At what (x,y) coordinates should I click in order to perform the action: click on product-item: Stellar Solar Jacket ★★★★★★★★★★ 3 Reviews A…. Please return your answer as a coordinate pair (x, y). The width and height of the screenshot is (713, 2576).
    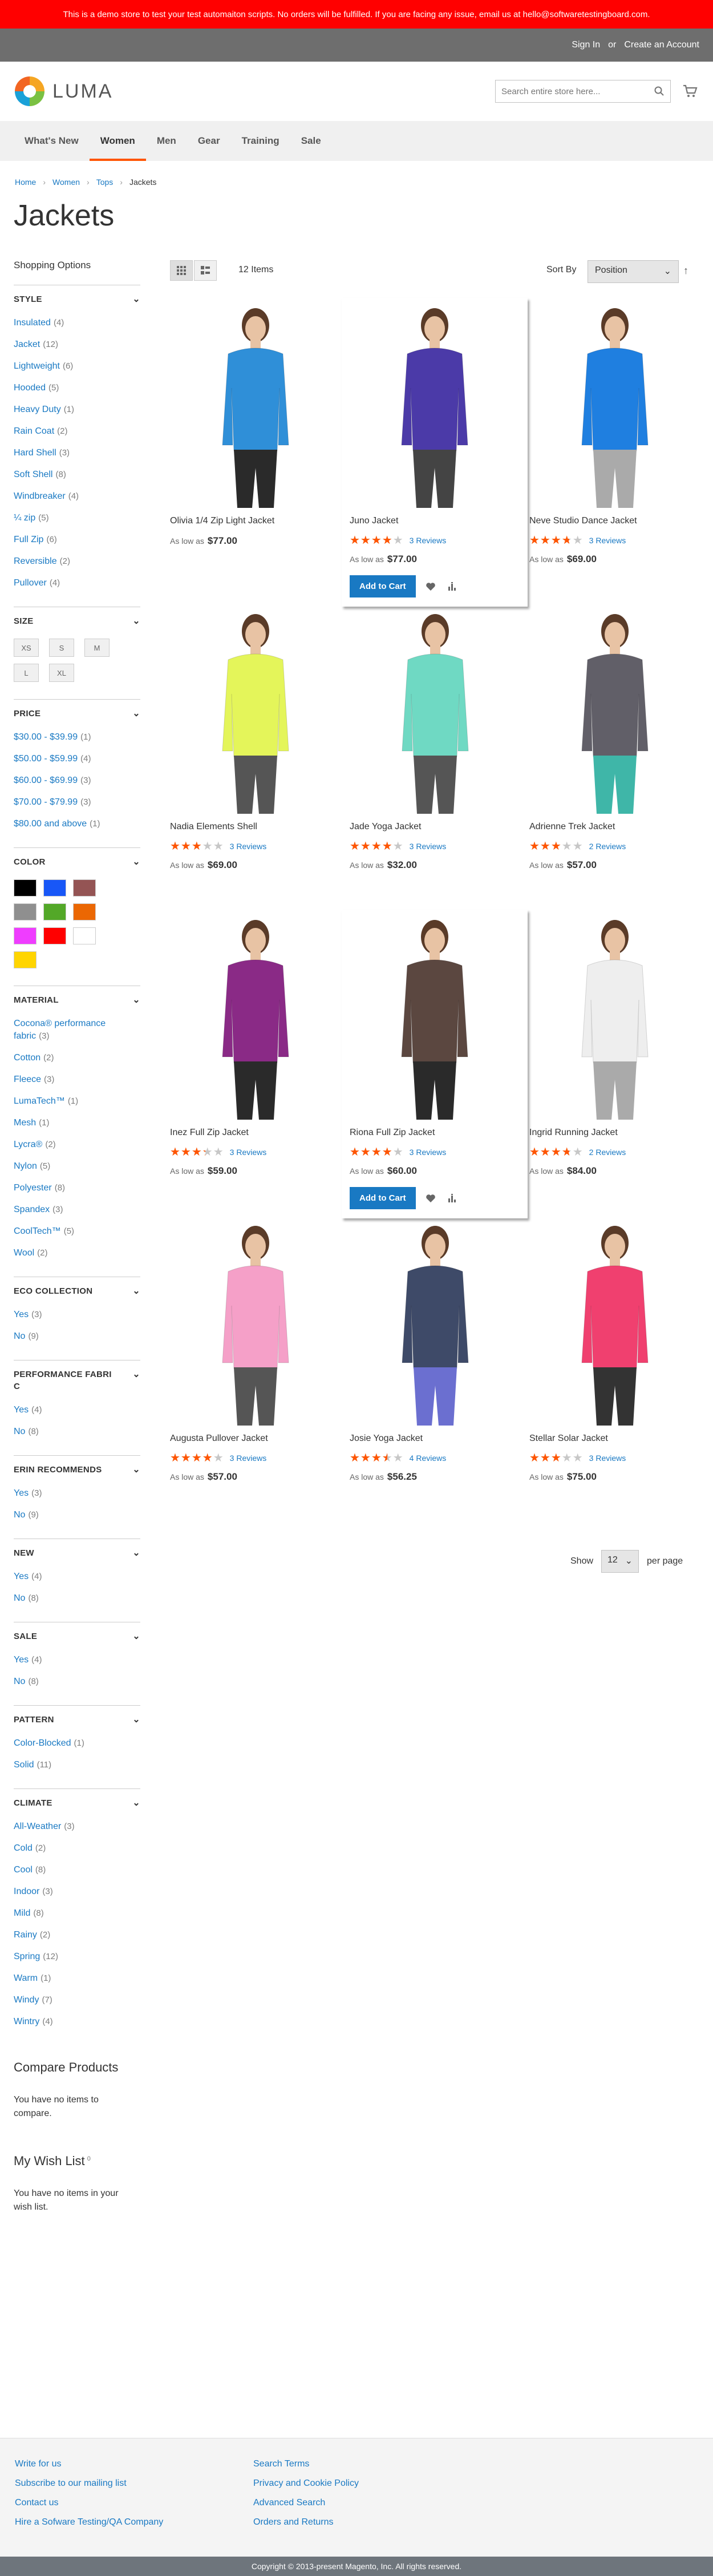
    Looking at the image, I should click on (615, 1351).